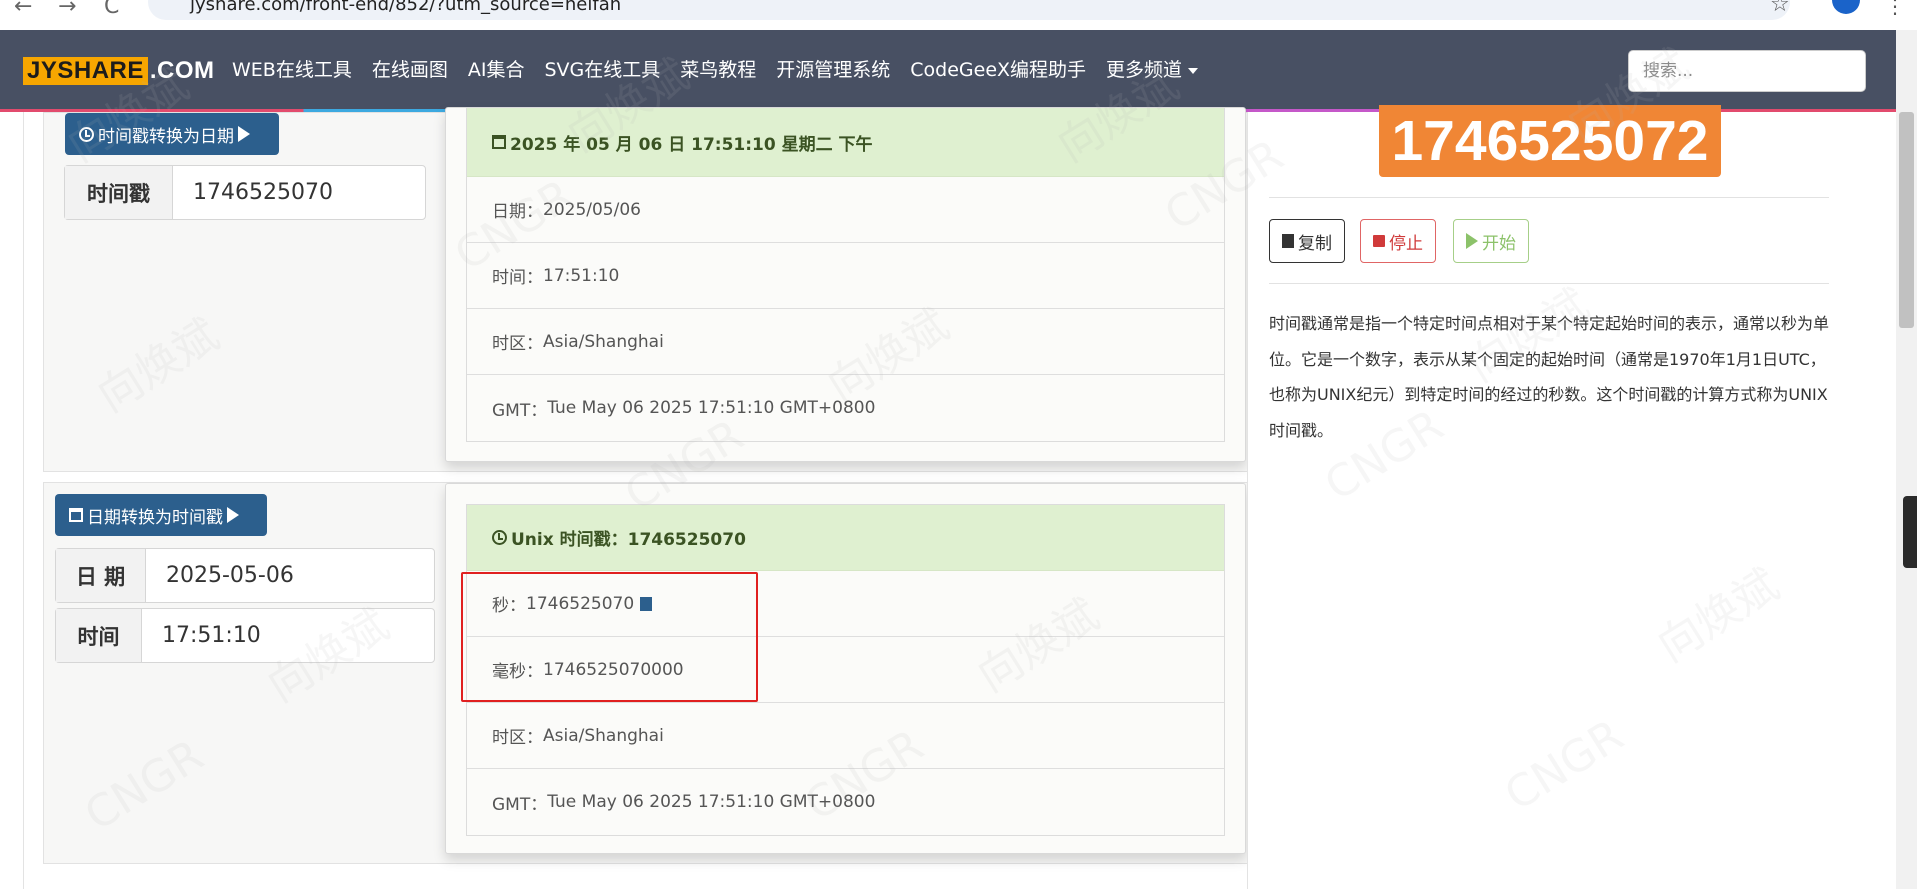 This screenshot has height=889, width=1917. Describe the element at coordinates (111, 9) in the screenshot. I see `reload-icon: C` at that location.